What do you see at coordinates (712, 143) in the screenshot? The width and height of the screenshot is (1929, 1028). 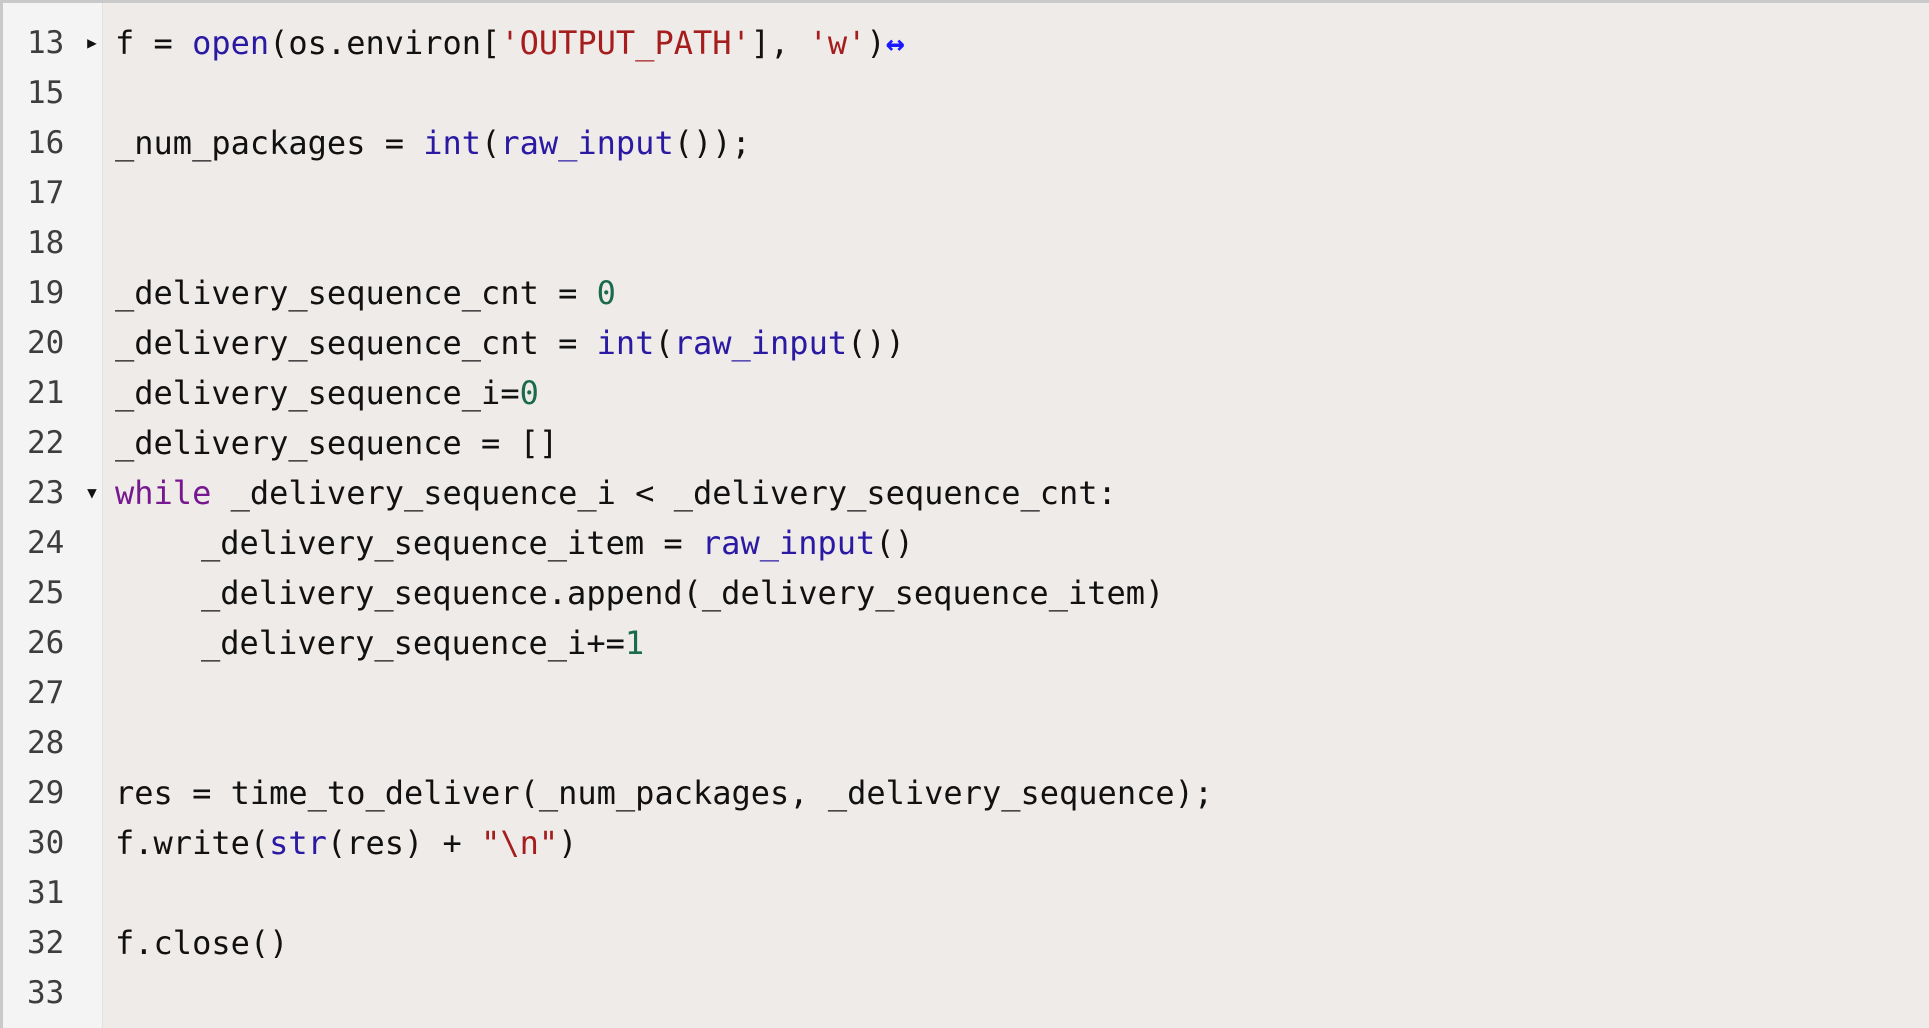 I see `code-token: ());` at bounding box center [712, 143].